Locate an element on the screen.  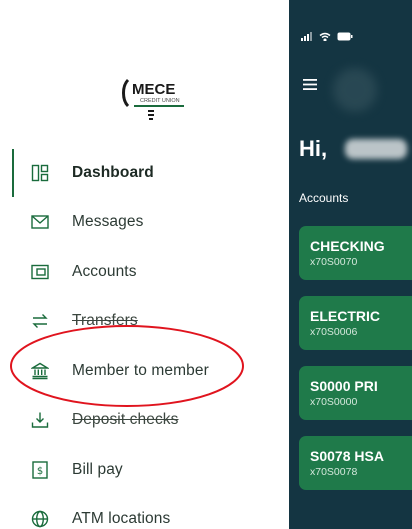
account-card-checking: CHECKING x70S0070 is located at coordinates (355, 253).